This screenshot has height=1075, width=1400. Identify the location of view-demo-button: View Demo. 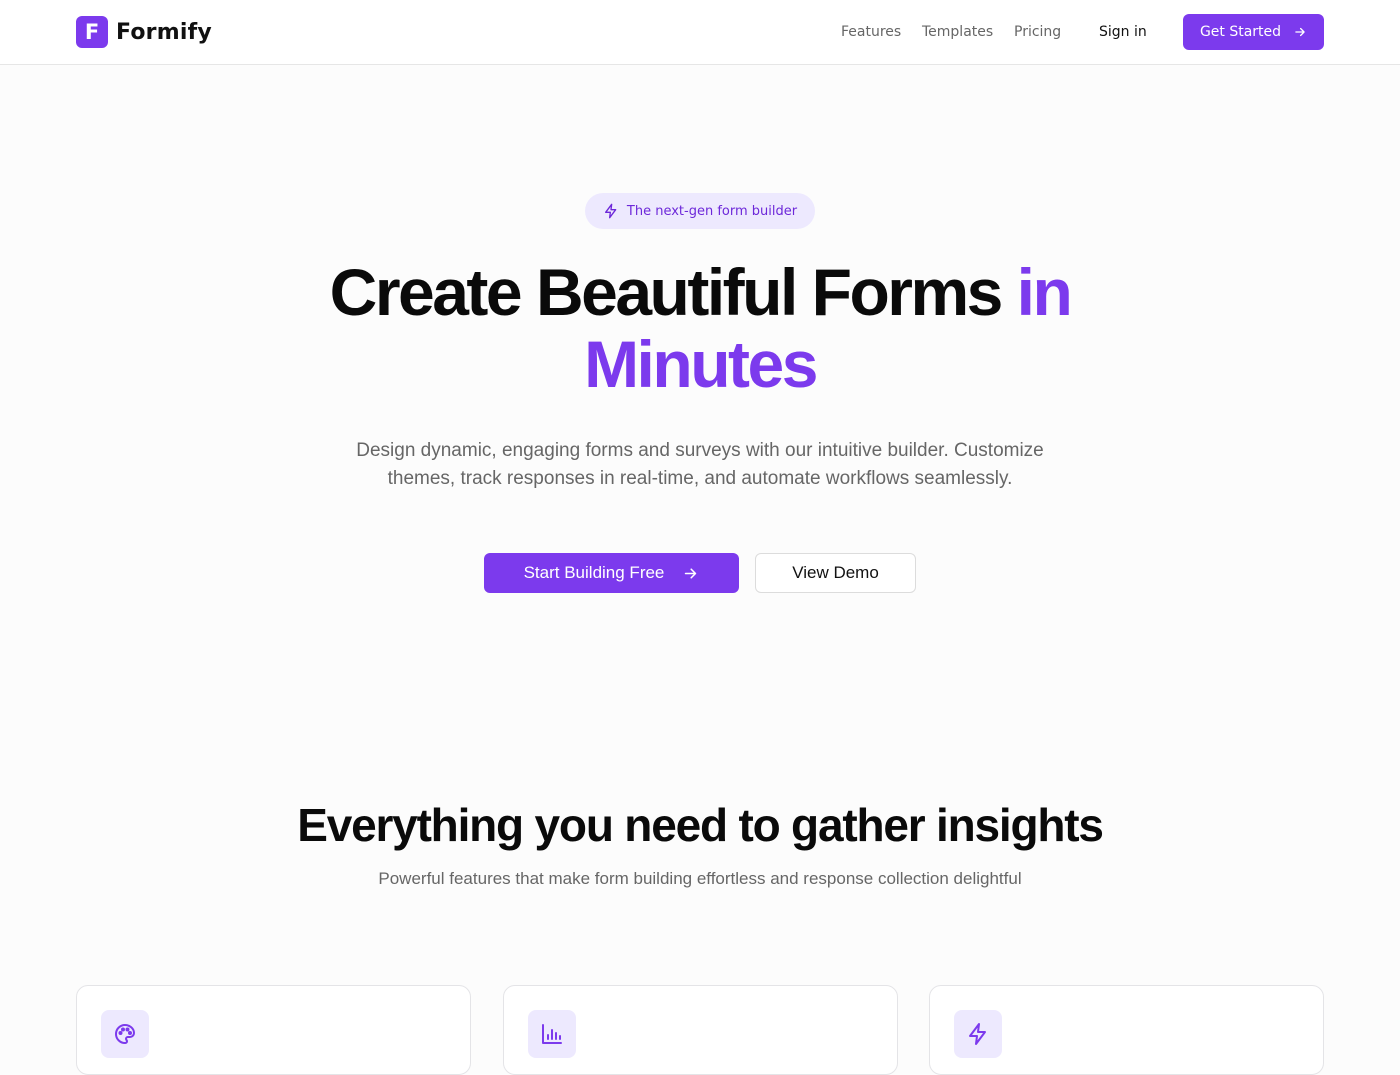
(835, 573).